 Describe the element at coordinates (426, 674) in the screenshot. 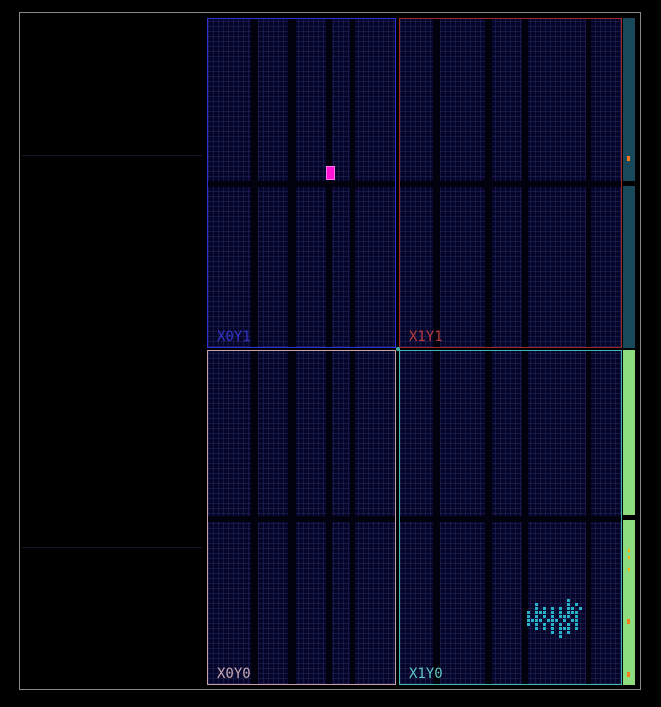

I see `region-label: X1Y0` at that location.